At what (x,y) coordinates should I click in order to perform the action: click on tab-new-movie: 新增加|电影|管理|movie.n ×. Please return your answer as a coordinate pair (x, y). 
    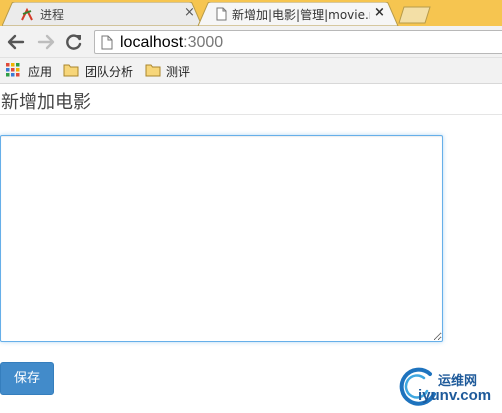
    Looking at the image, I should click on (200, 14).